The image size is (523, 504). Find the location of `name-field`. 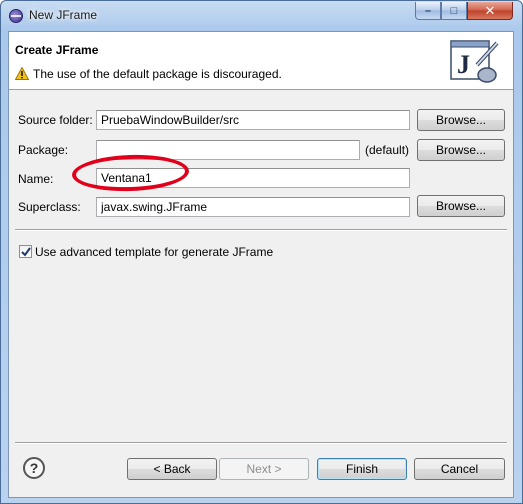

name-field is located at coordinates (253, 178).